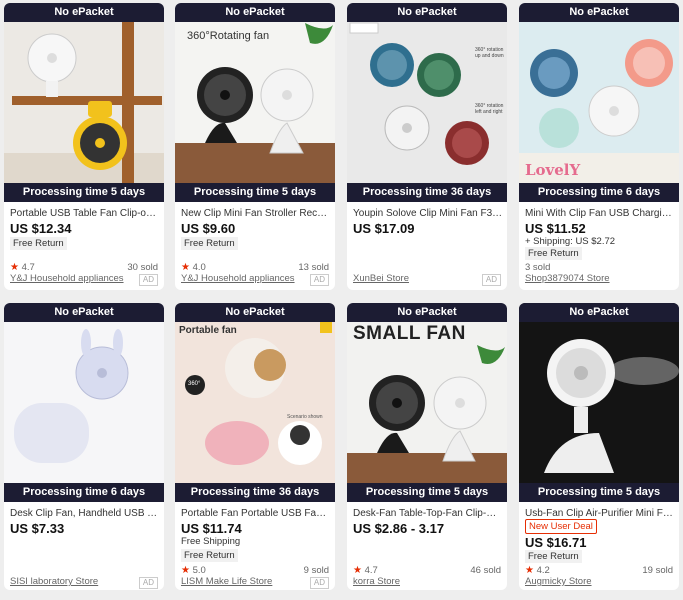  I want to click on store-link: Augmicky Store, so click(558, 581).